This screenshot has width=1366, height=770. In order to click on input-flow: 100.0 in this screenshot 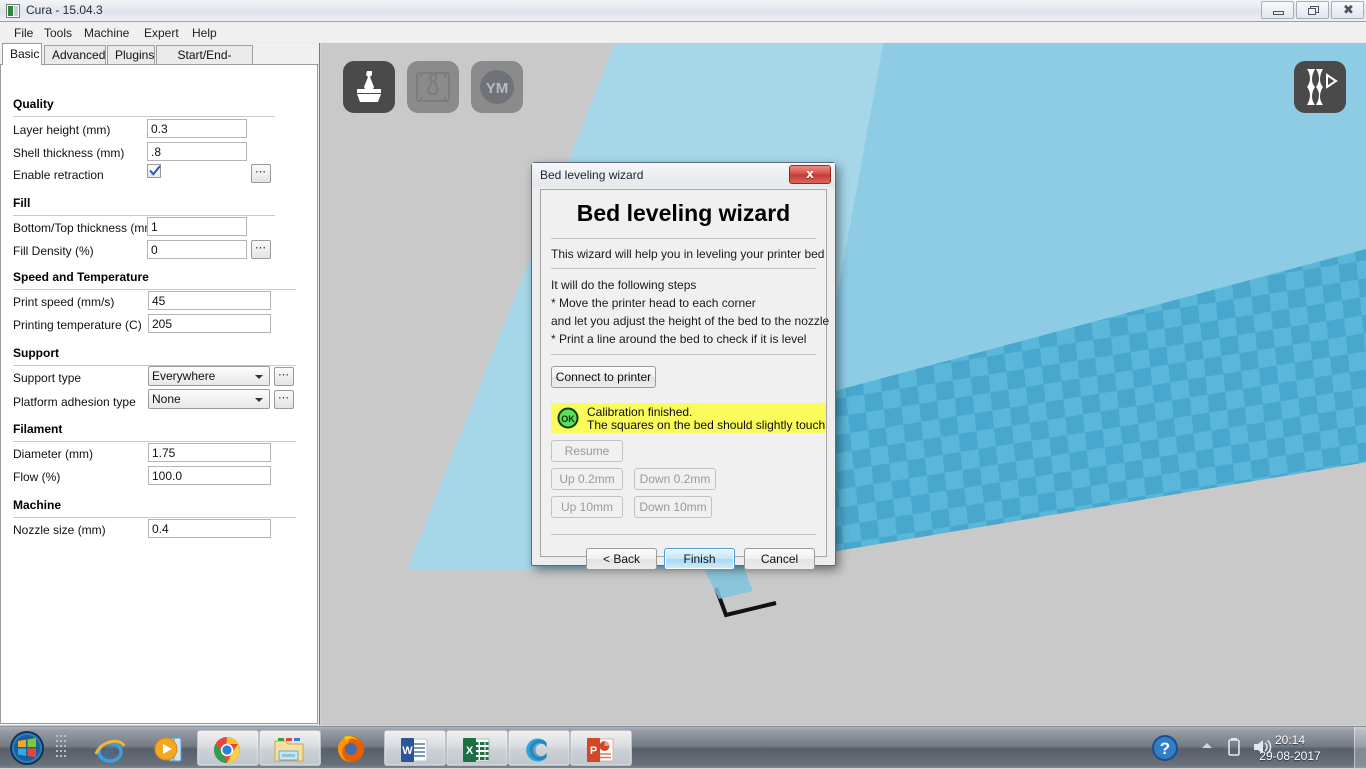, I will do `click(209, 475)`.